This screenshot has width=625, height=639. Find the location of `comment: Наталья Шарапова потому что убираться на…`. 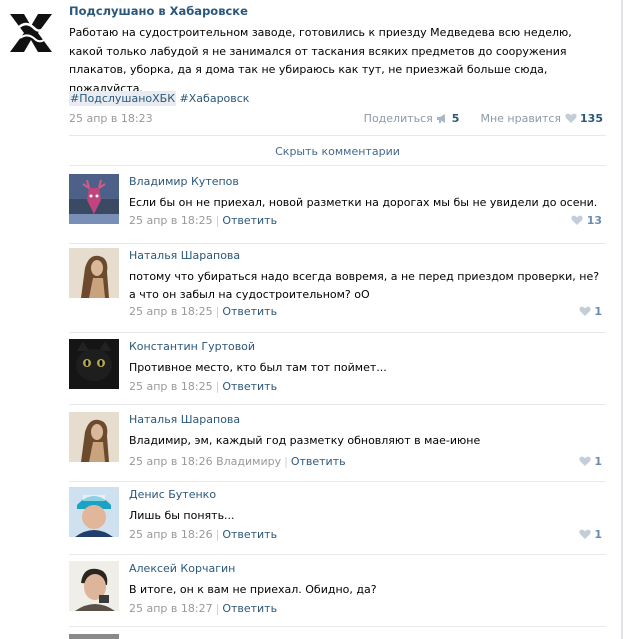

comment: Наталья Шарапова потому что убираться на… is located at coordinates (337, 290).